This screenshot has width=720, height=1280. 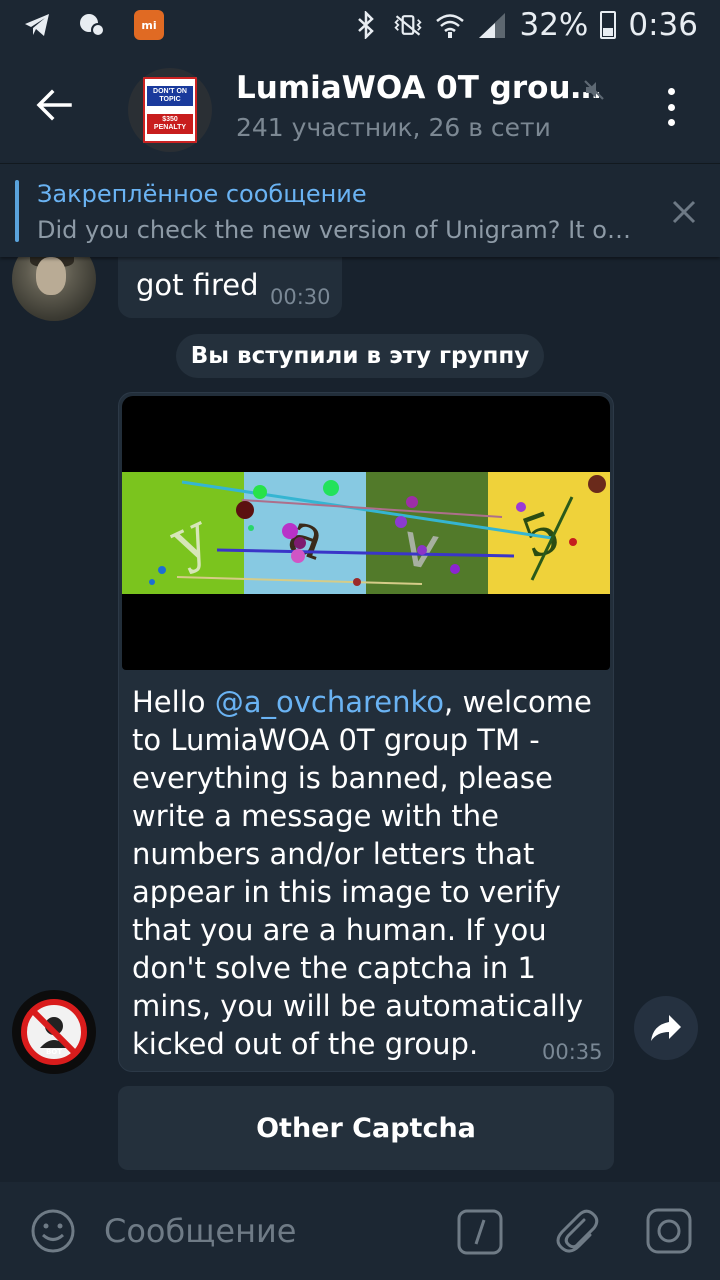 I want to click on mute-icon, so click(x=594, y=90).